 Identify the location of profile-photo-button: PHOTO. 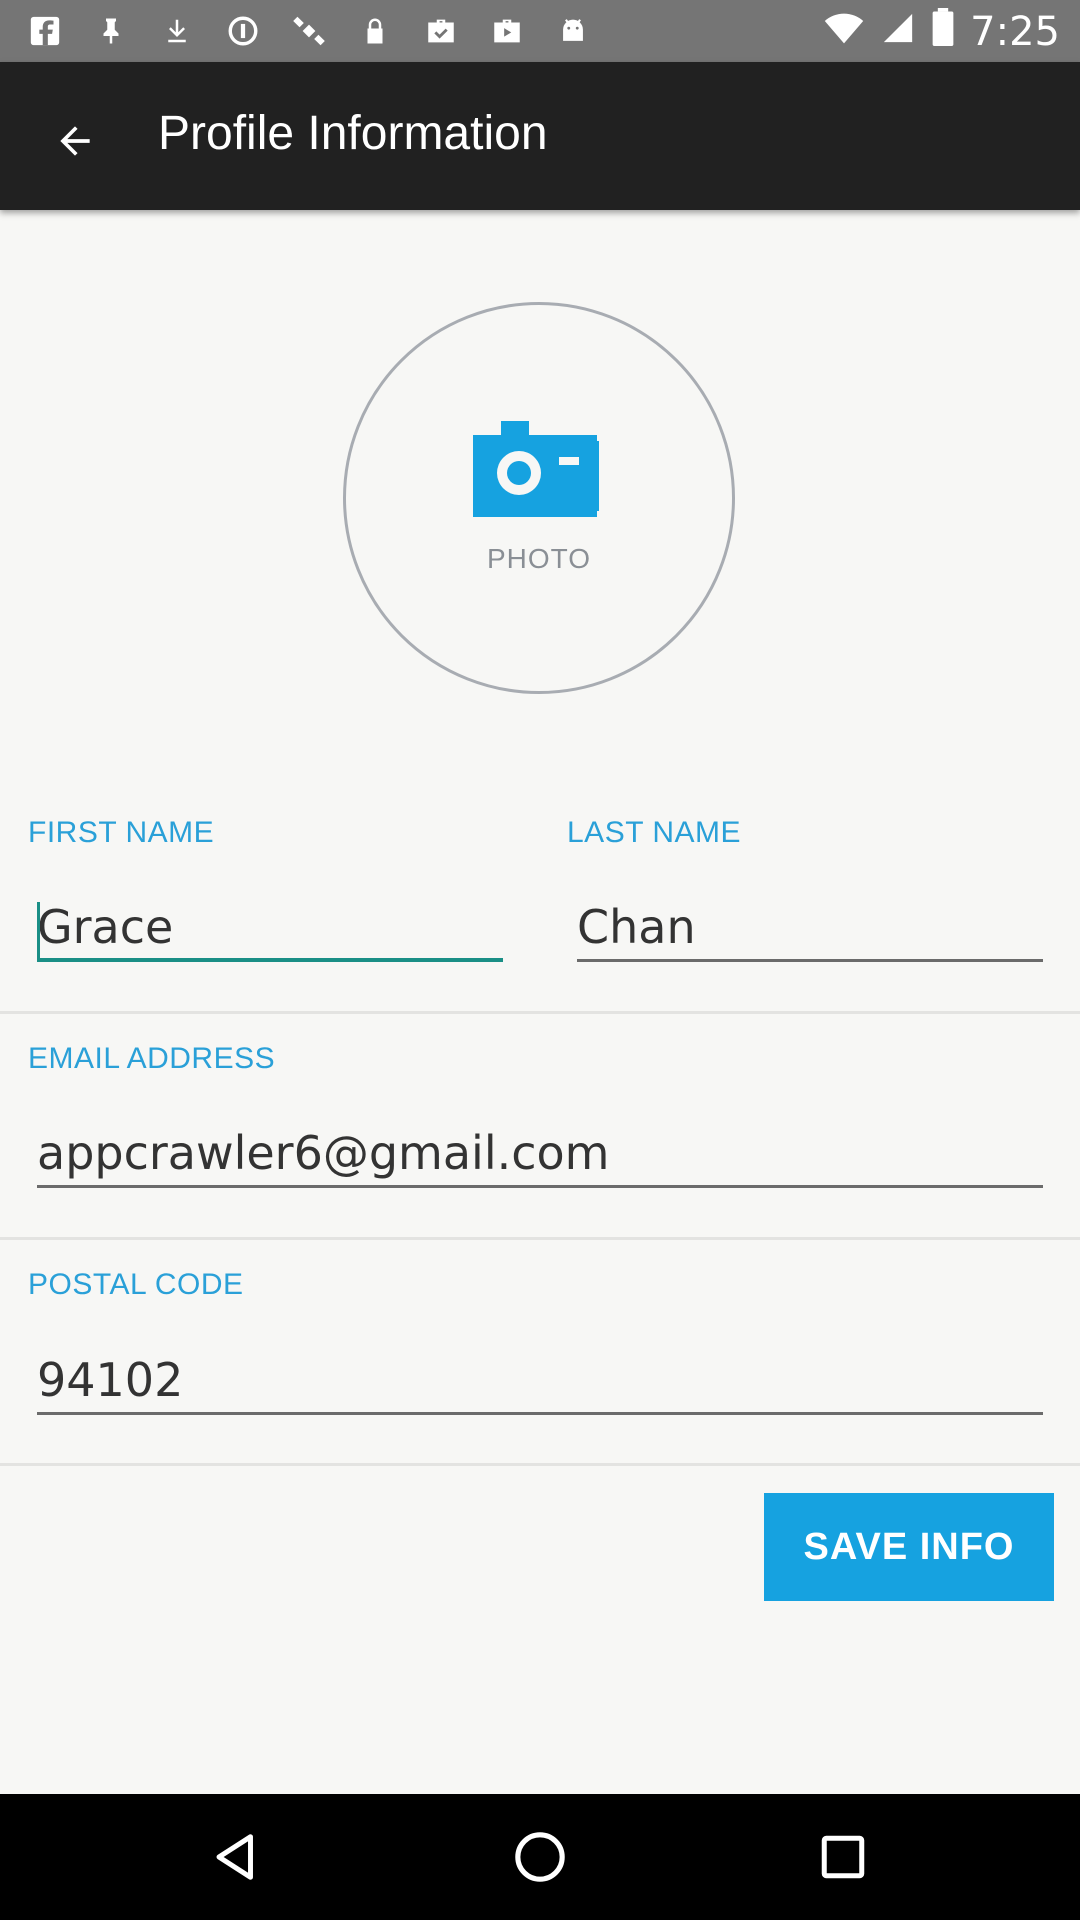
(539, 498).